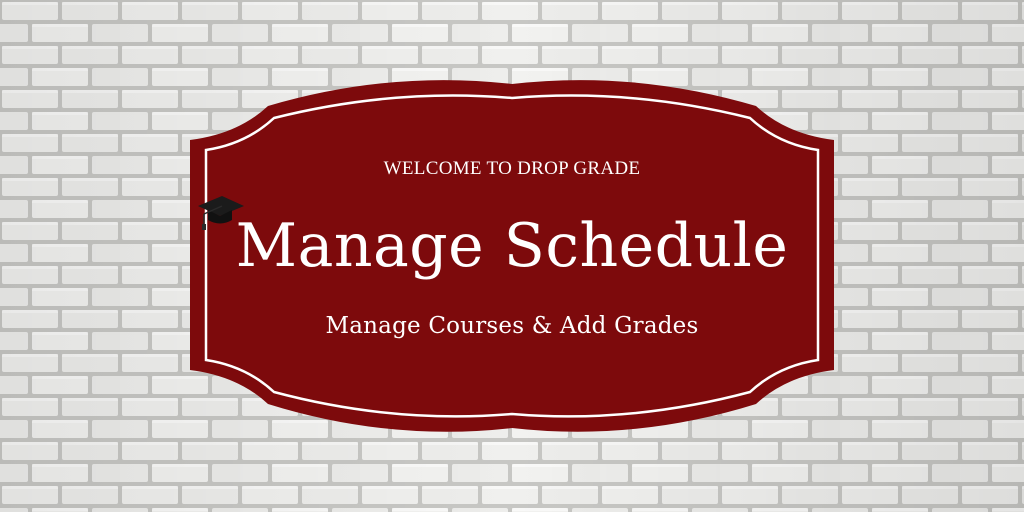  What do you see at coordinates (512, 168) in the screenshot?
I see `welcome-kicker: WELCOME TO DROP GRADE` at bounding box center [512, 168].